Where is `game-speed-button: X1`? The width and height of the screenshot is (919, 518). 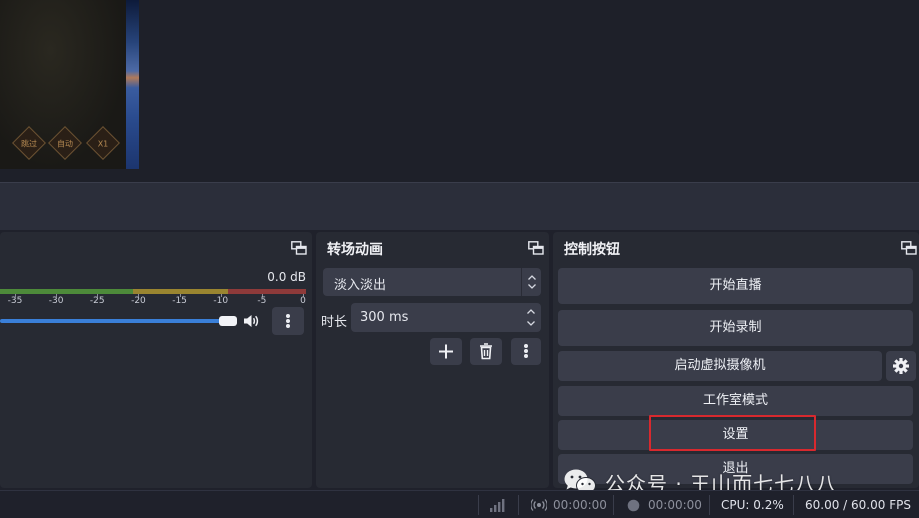 game-speed-button: X1 is located at coordinates (103, 143).